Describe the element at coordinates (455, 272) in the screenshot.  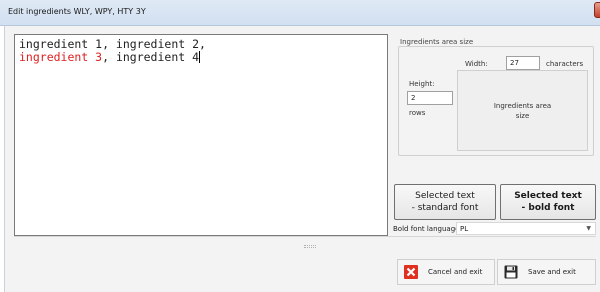
I see `cancel-label: Cancel and exit` at that location.